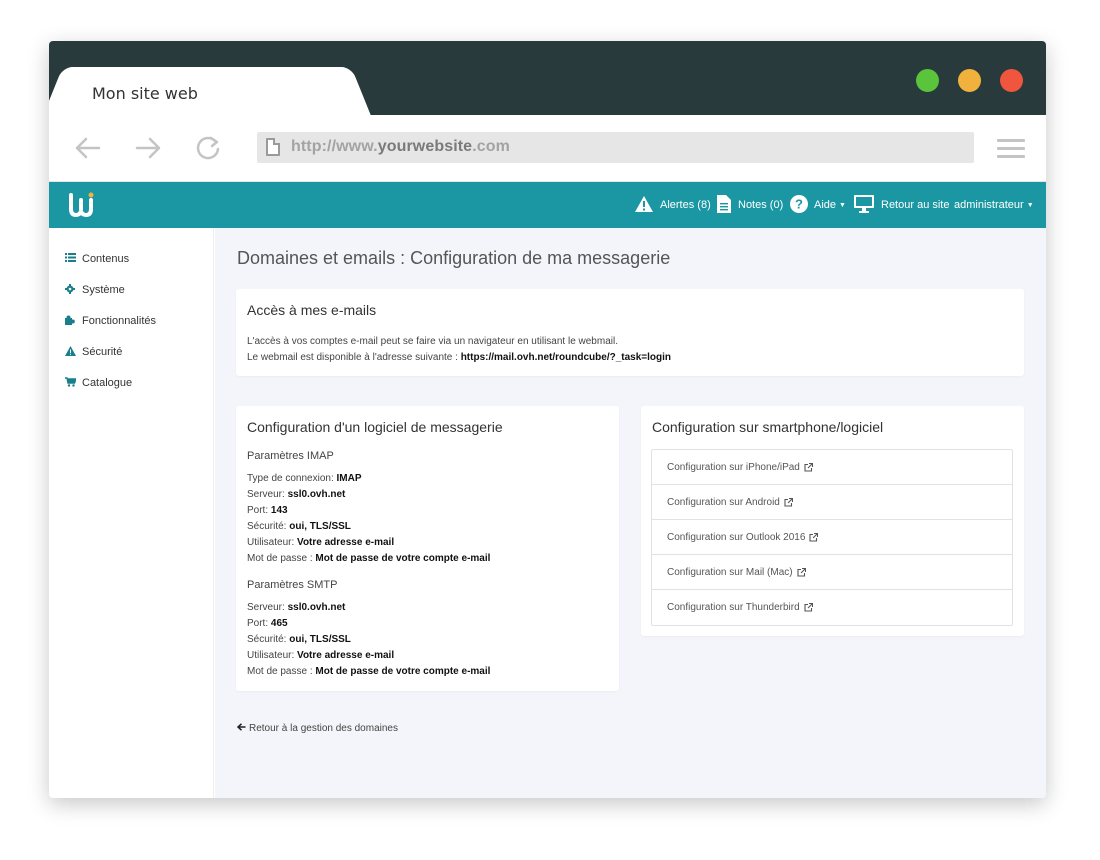 The height and width of the screenshot is (860, 1100). What do you see at coordinates (119, 321) in the screenshot?
I see `sidebar-item-label: Fonctionnalités` at bounding box center [119, 321].